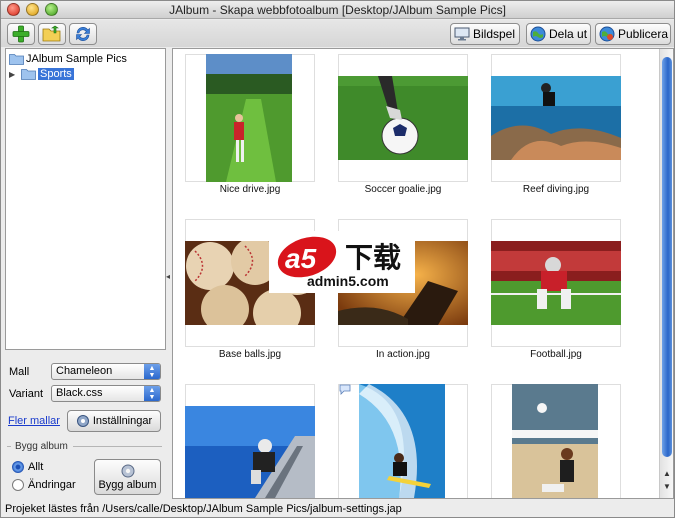 The image size is (675, 518). Describe the element at coordinates (538, 34) in the screenshot. I see `globe-icon` at that location.